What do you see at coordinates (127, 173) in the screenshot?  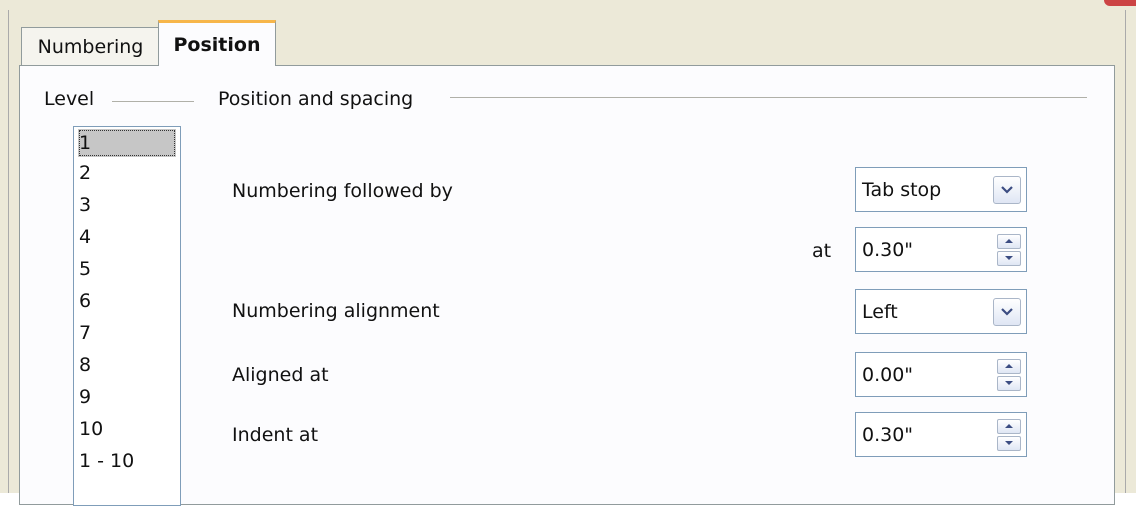 I see `level-item-2: 2` at bounding box center [127, 173].